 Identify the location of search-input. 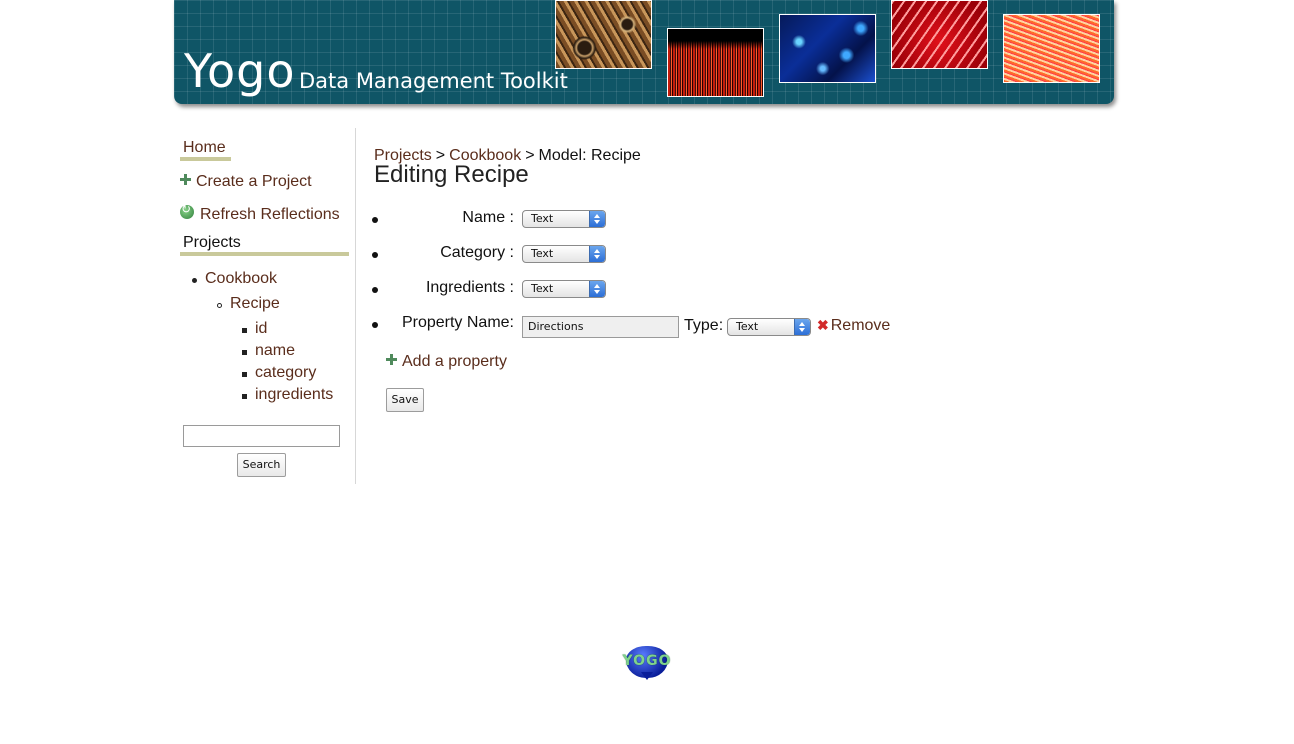
(261, 436).